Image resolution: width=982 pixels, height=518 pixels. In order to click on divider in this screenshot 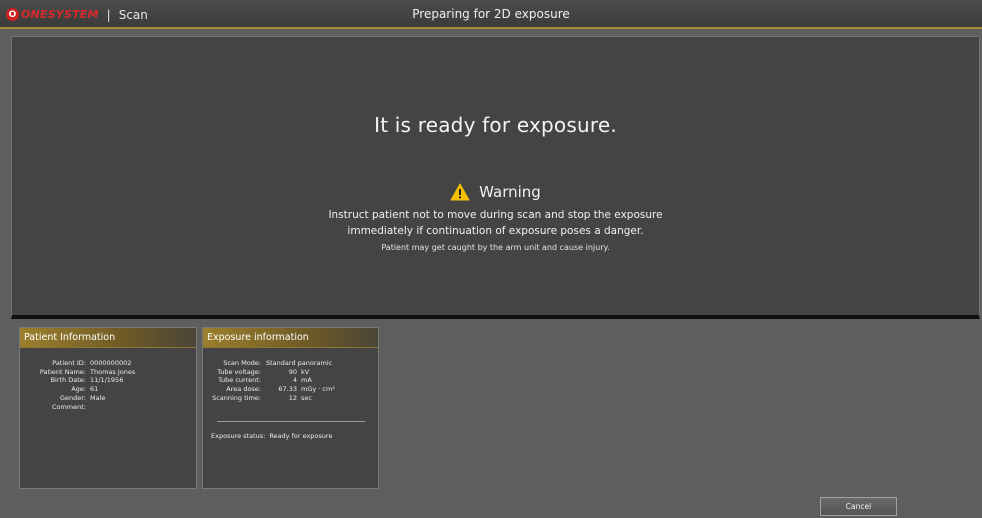, I will do `click(291, 421)`.